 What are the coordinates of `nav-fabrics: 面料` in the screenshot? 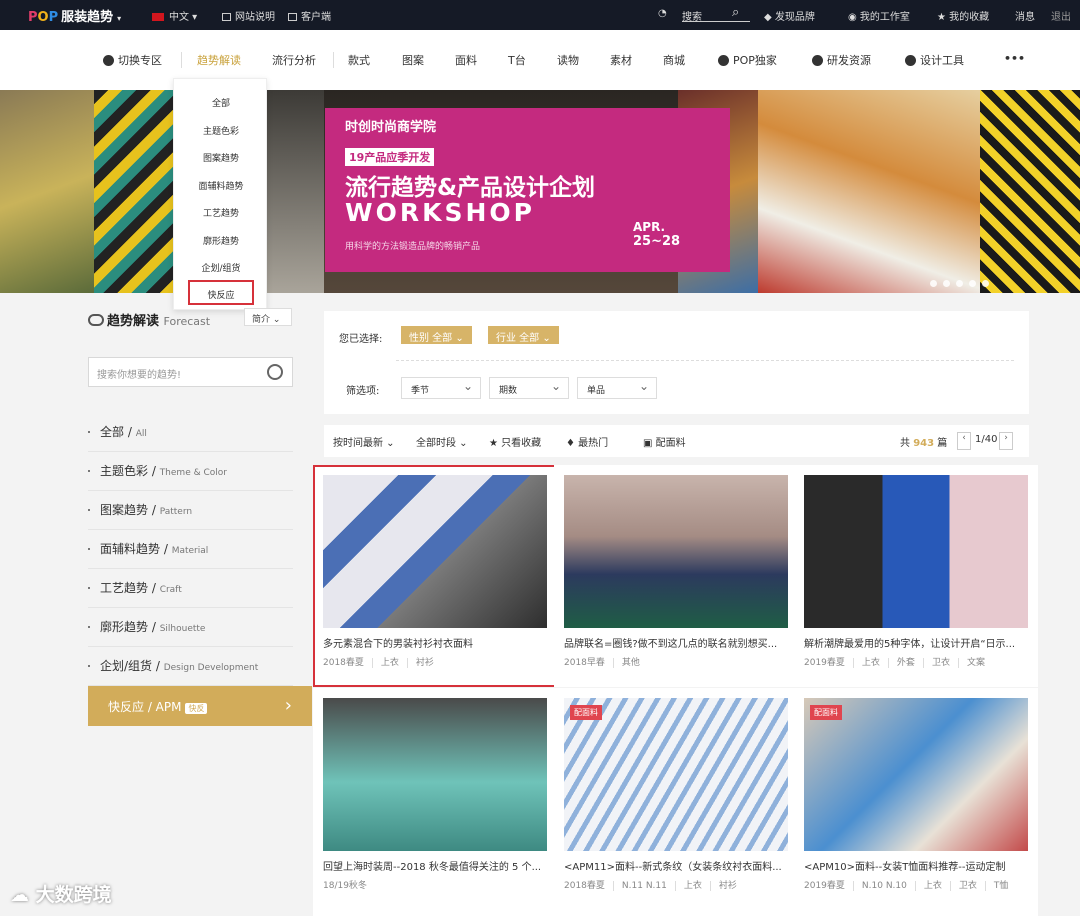 It's located at (466, 60).